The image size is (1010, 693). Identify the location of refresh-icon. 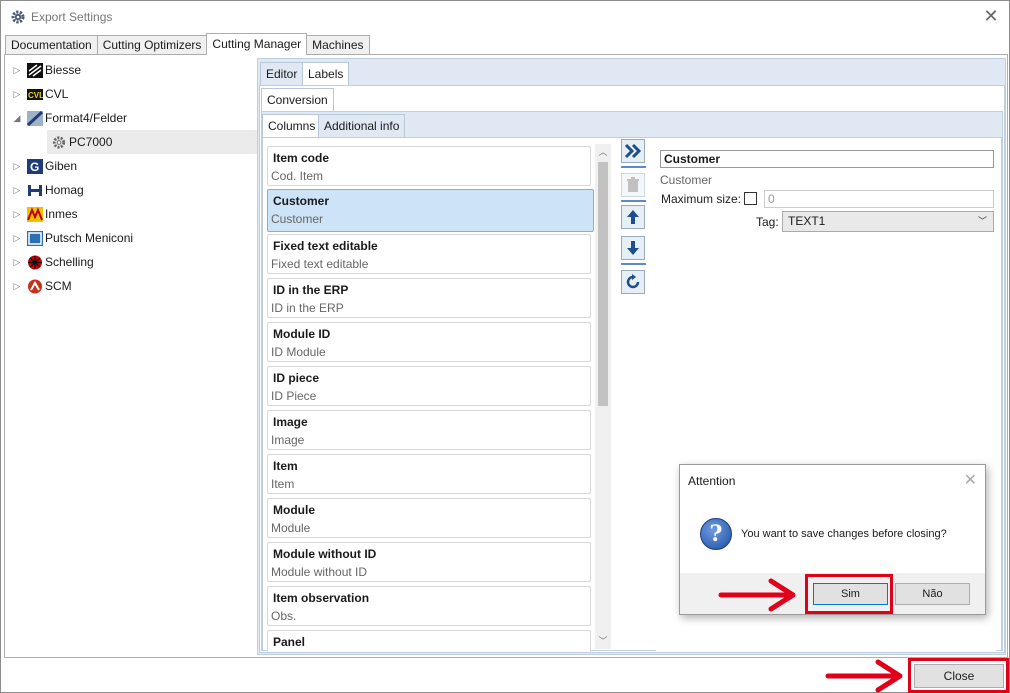
(633, 281).